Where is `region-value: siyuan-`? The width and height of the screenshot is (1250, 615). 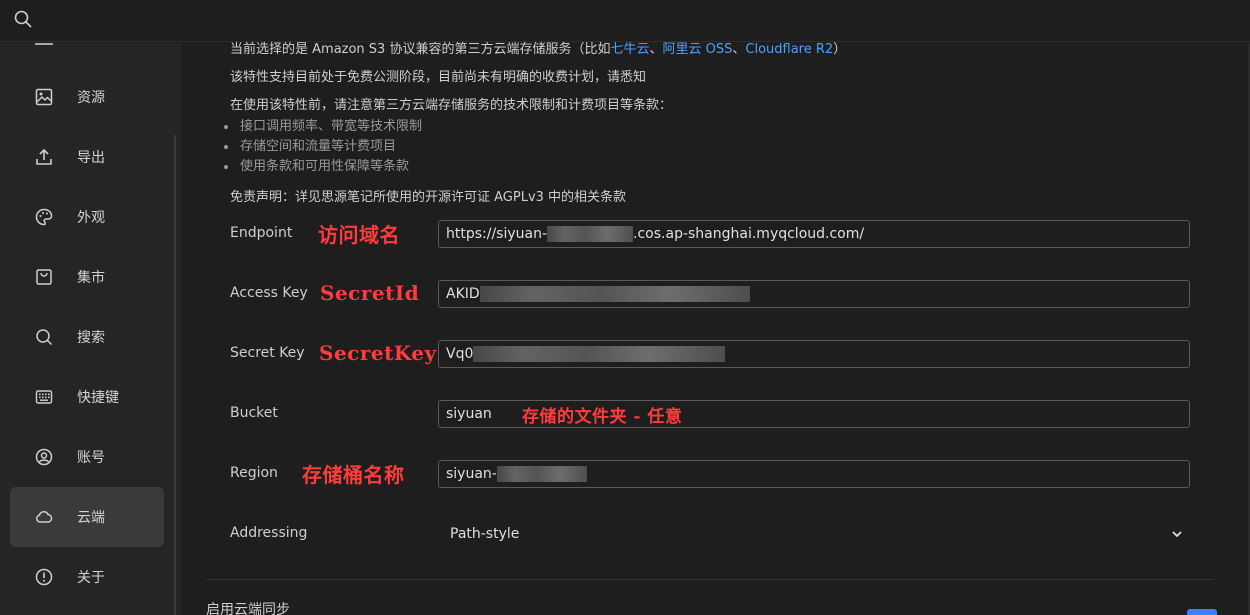 region-value: siyuan- is located at coordinates (471, 474).